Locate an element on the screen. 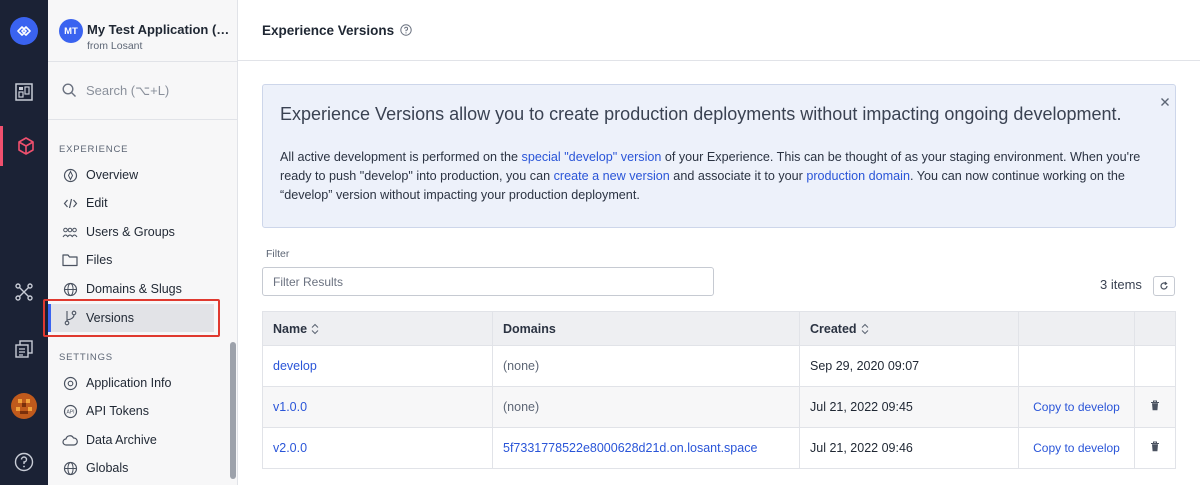  user-avatar-button is located at coordinates (24, 406).